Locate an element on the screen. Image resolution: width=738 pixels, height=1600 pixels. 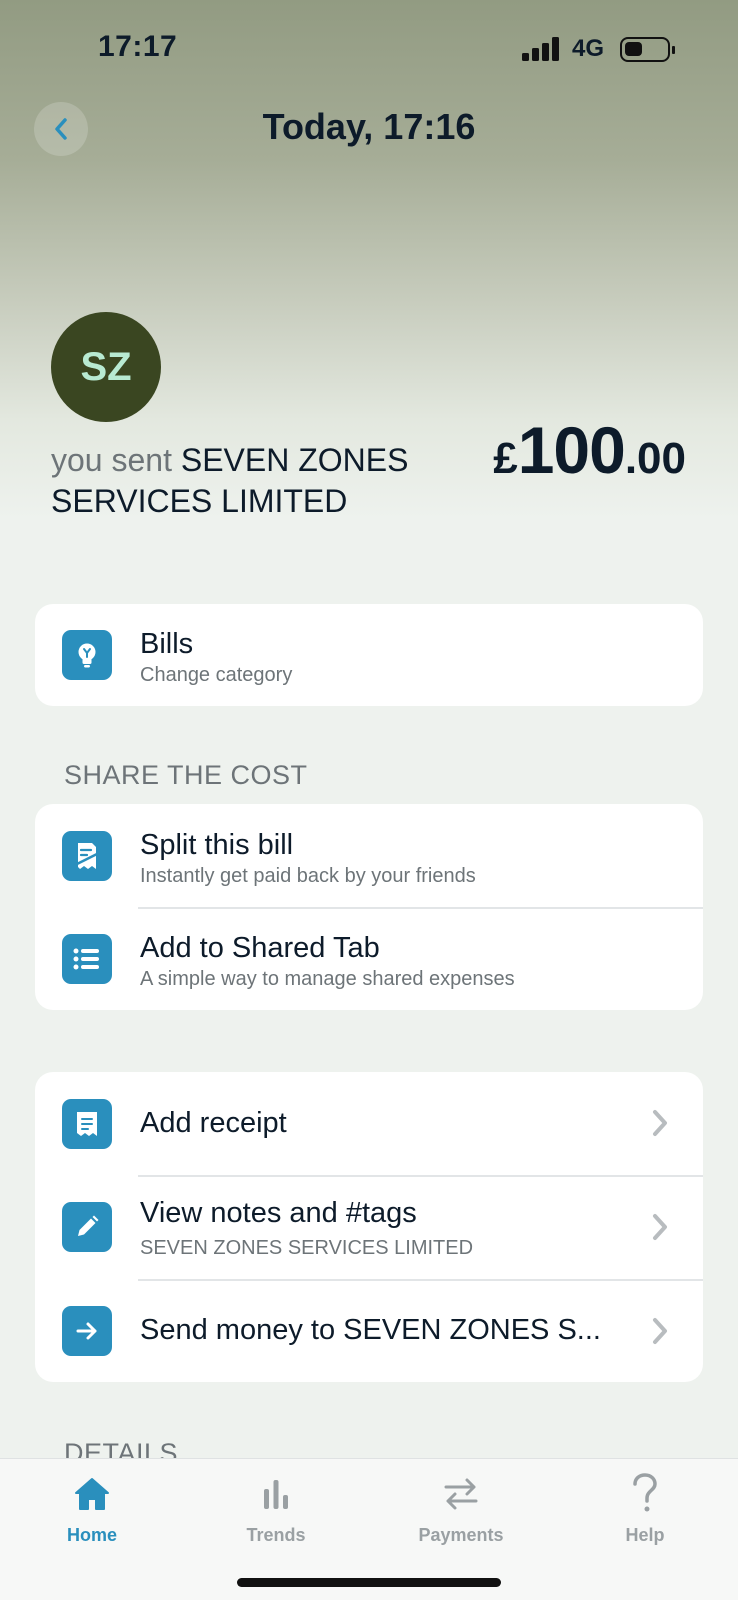
signal-icon is located at coordinates (542, 49).